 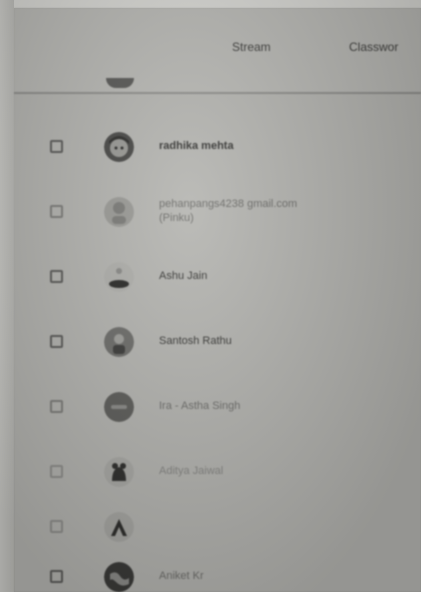 I want to click on hair-avatar-icon, so click(x=119, y=277).